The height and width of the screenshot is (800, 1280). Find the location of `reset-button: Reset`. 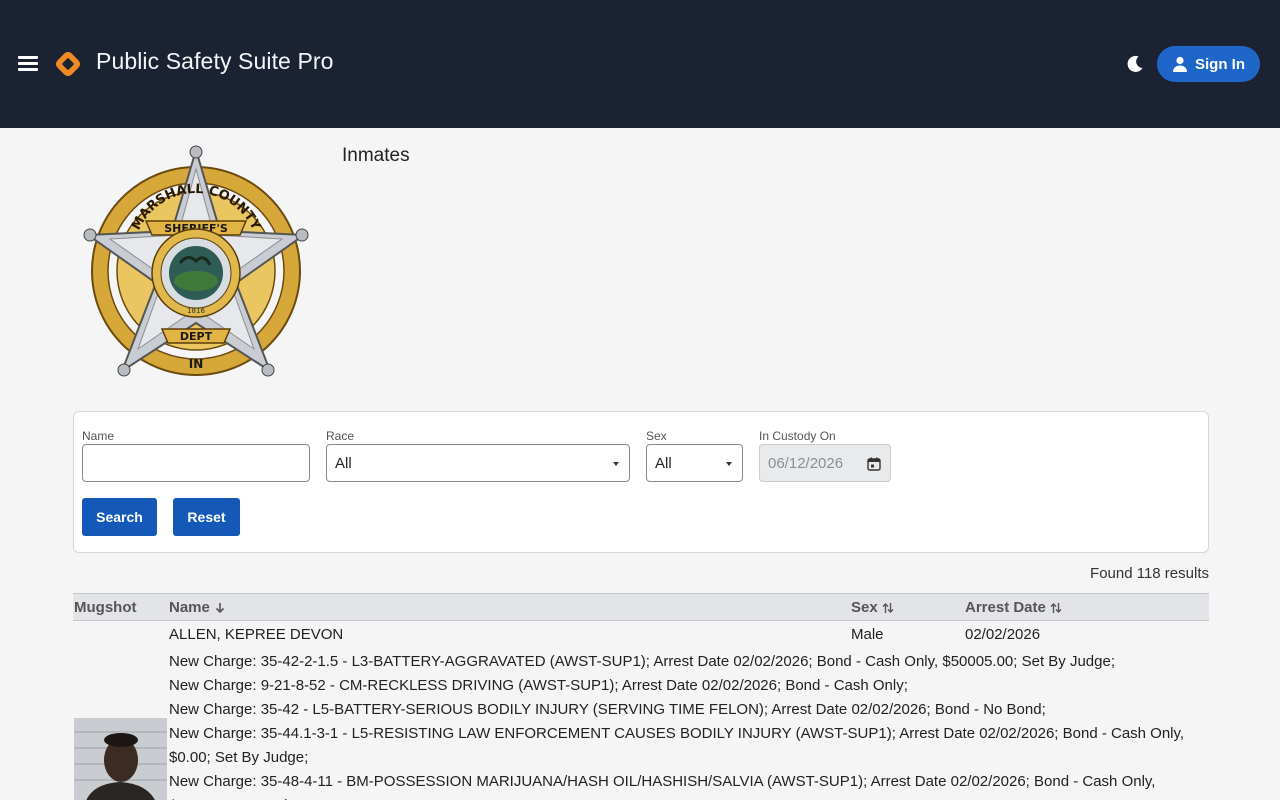

reset-button: Reset is located at coordinates (206, 517).